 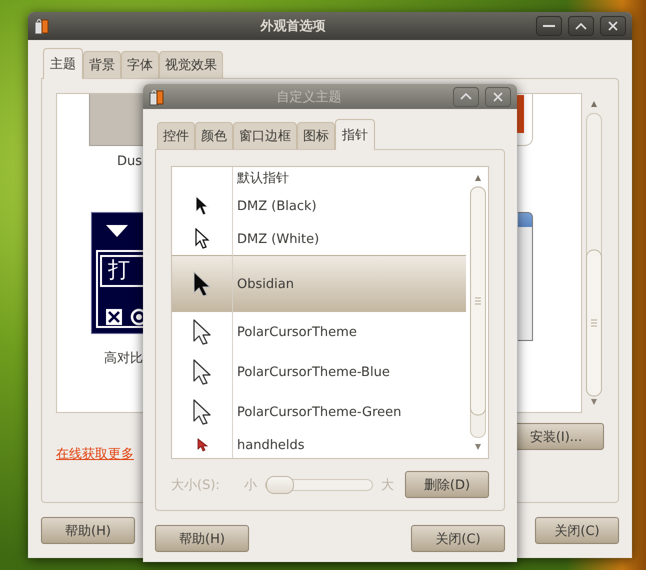 I want to click on cursor-theme-name: PolarCursorTheme-Blue, so click(x=313, y=372).